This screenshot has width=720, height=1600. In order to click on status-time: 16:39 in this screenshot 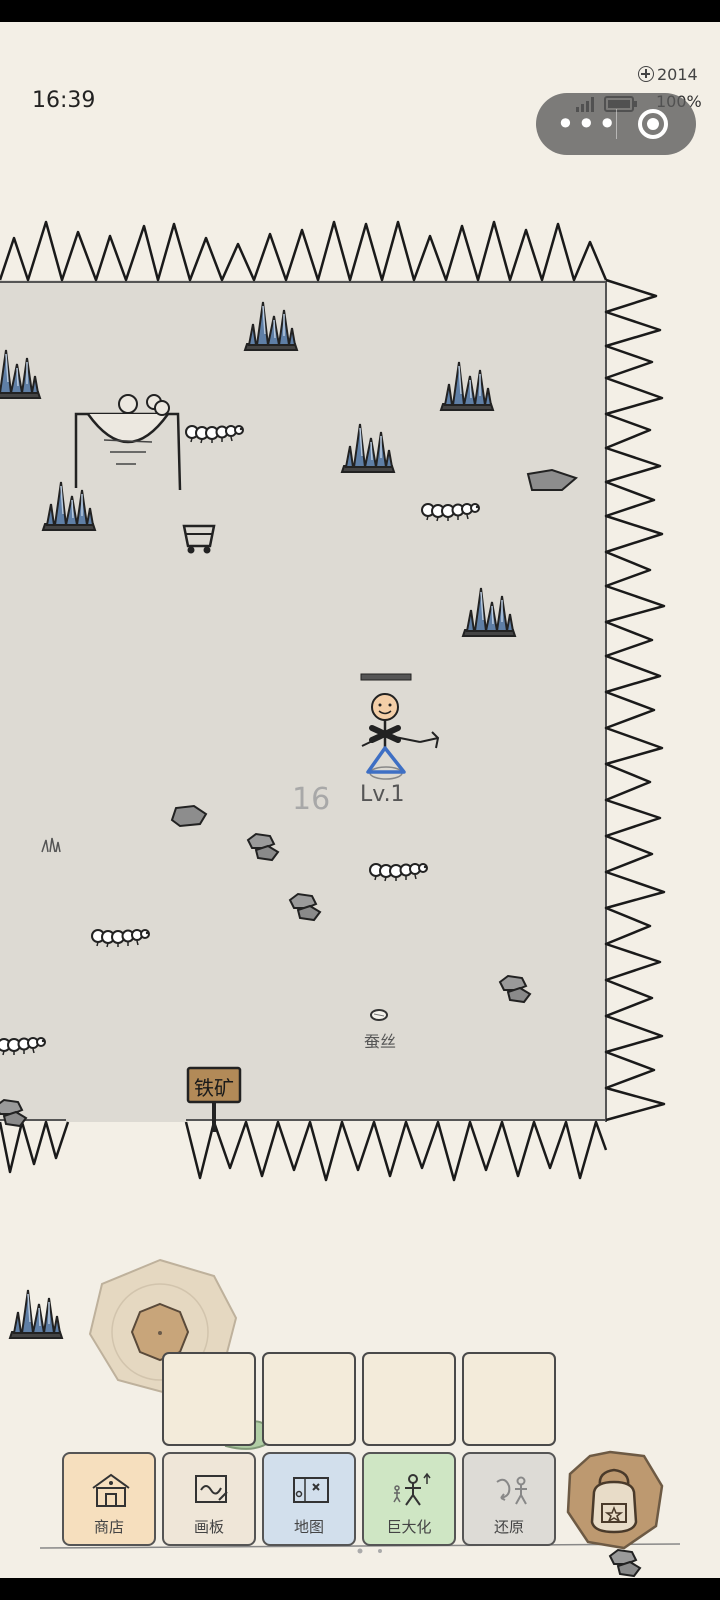, I will do `click(64, 100)`.